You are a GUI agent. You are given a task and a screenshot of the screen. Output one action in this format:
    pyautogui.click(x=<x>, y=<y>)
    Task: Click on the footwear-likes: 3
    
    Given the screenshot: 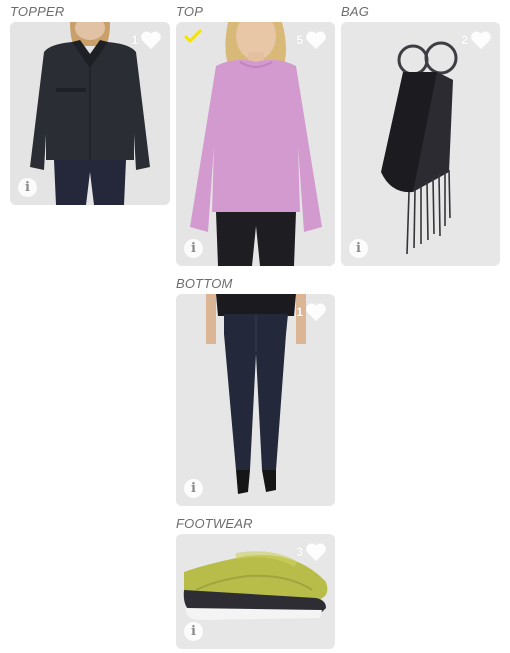 What is the action you would take?
    pyautogui.click(x=311, y=552)
    